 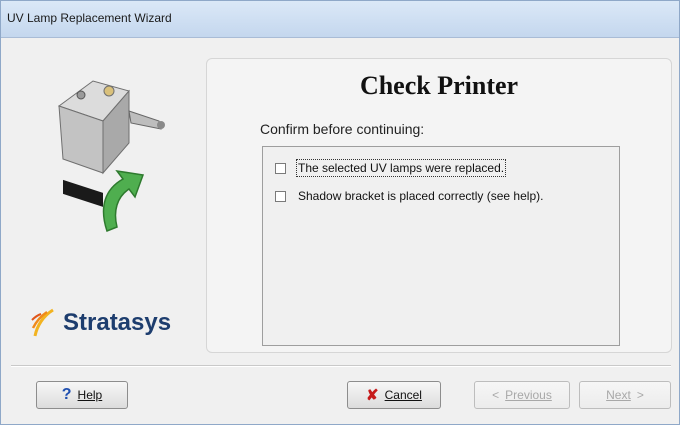 What do you see at coordinates (401, 168) in the screenshot?
I see `checklist-label: The selected UV lamps were replaced.` at bounding box center [401, 168].